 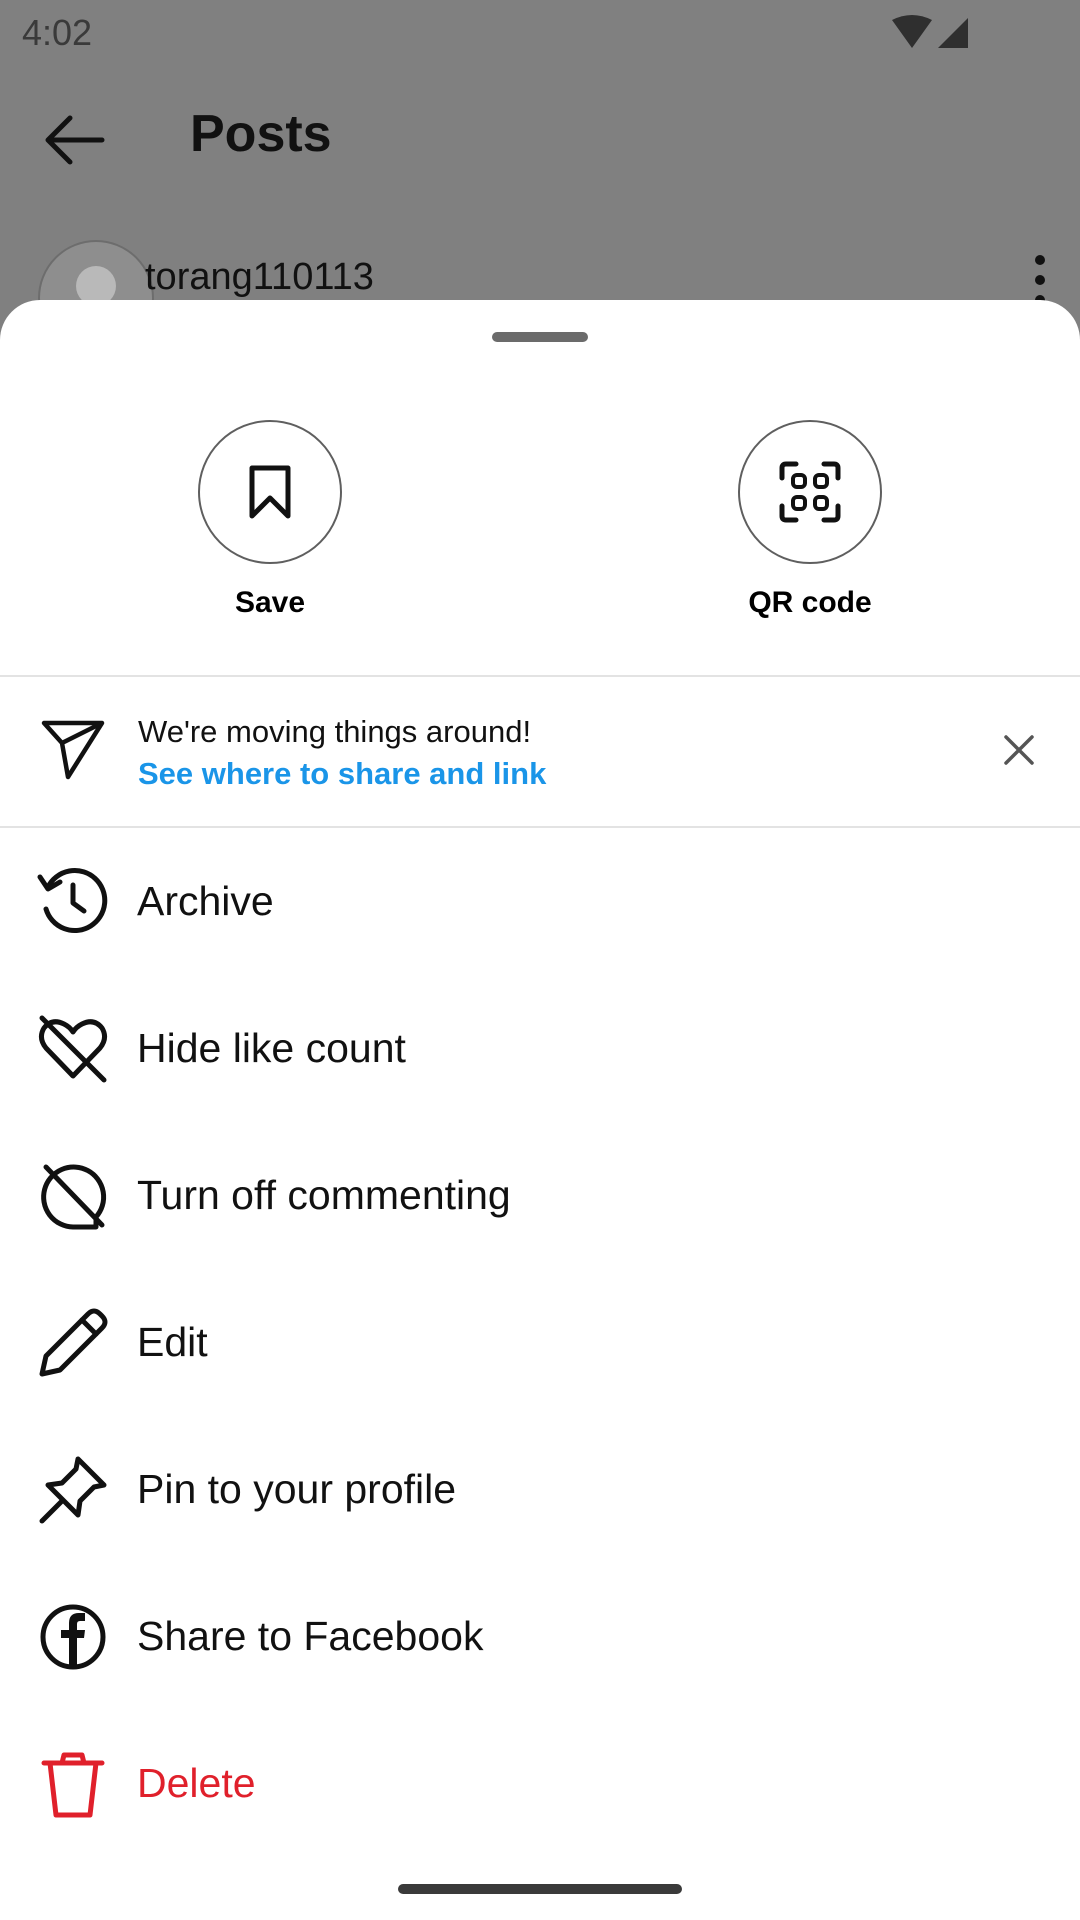 I want to click on menu-item-edit: Edit, so click(x=540, y=1342).